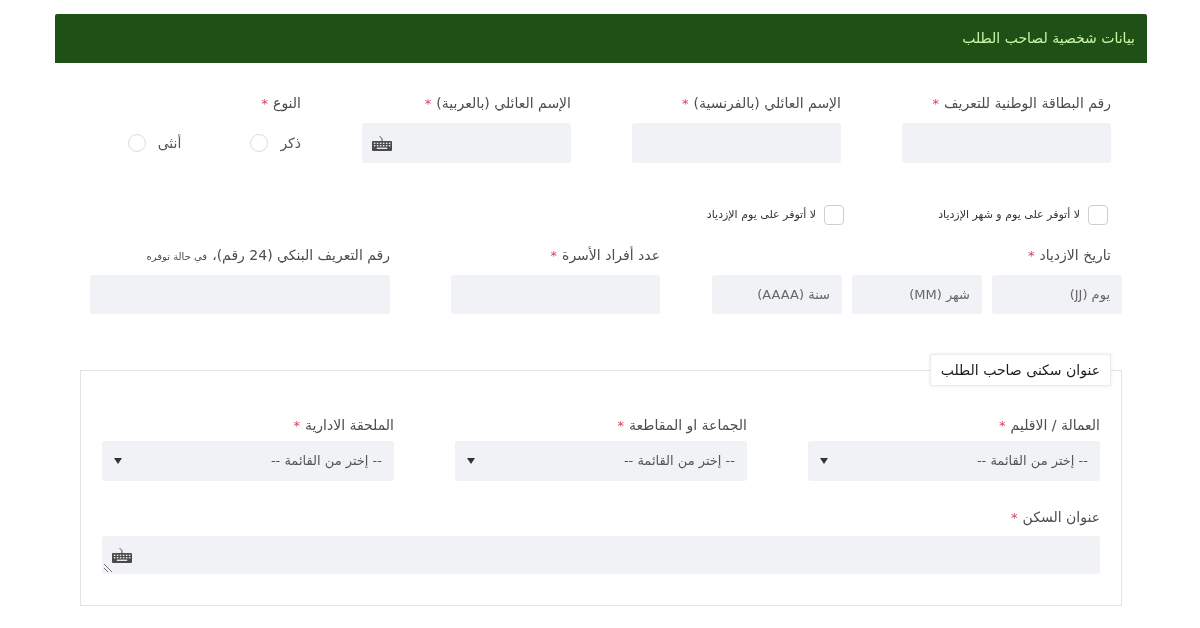 Image resolution: width=1200 pixels, height=628 pixels. I want to click on label-note: في حالة توفره, so click(177, 257).